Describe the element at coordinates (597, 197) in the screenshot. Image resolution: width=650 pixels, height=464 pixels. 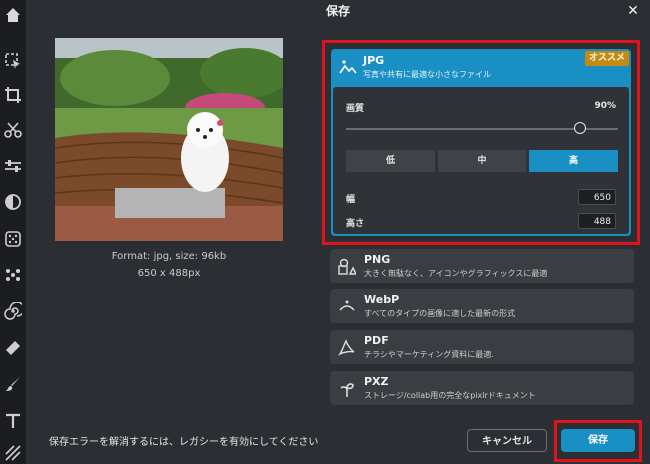
I see `width-input: 650` at that location.